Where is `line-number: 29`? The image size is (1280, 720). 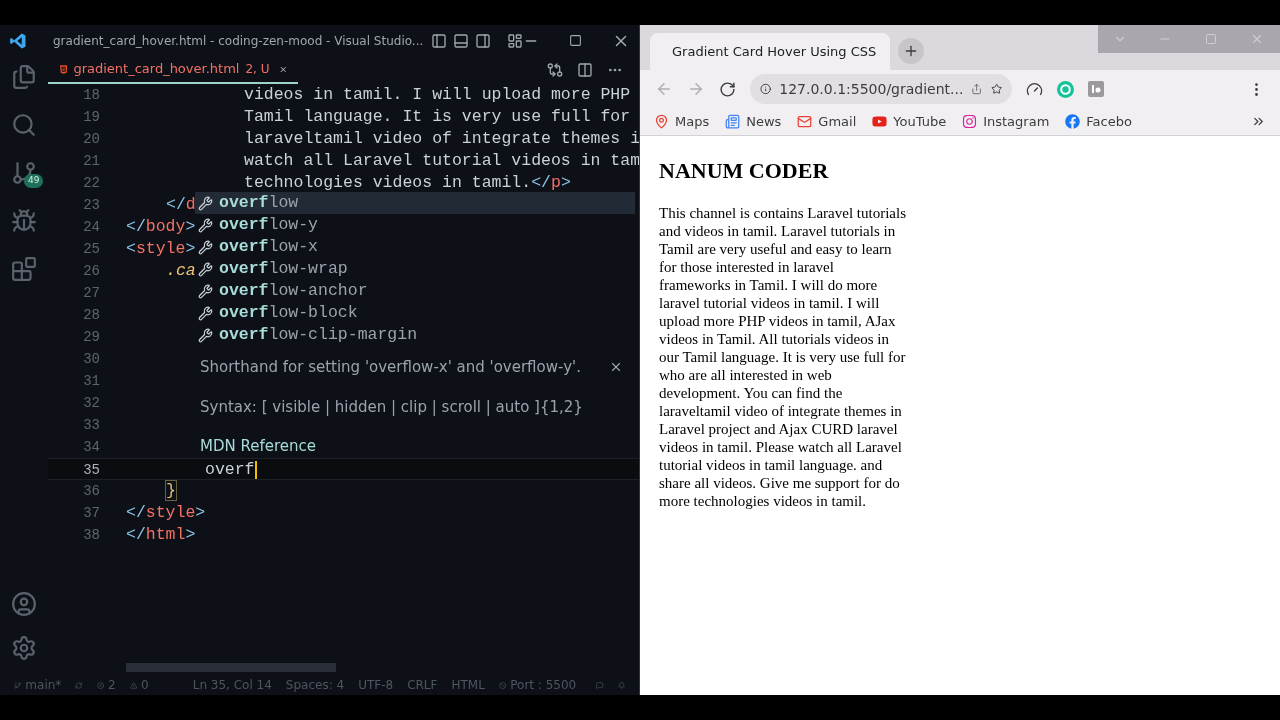 line-number: 29 is located at coordinates (91, 337).